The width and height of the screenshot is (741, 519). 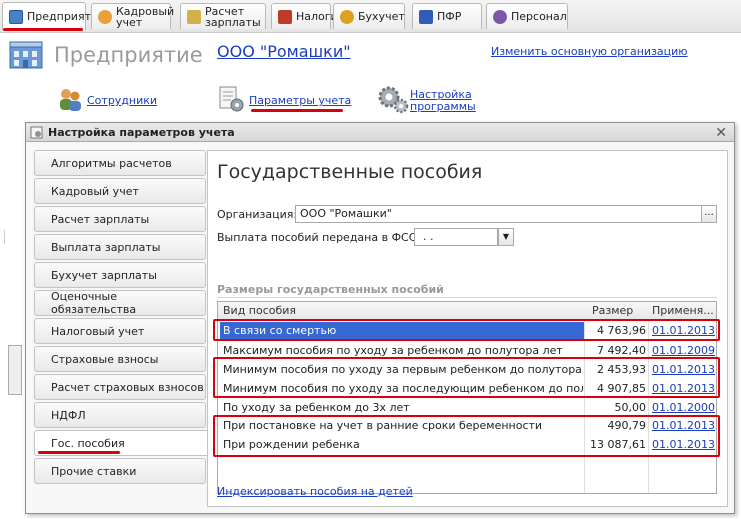 I want to click on nav-item-payroll-accounting: Бухучет зарплаты, so click(x=120, y=275).